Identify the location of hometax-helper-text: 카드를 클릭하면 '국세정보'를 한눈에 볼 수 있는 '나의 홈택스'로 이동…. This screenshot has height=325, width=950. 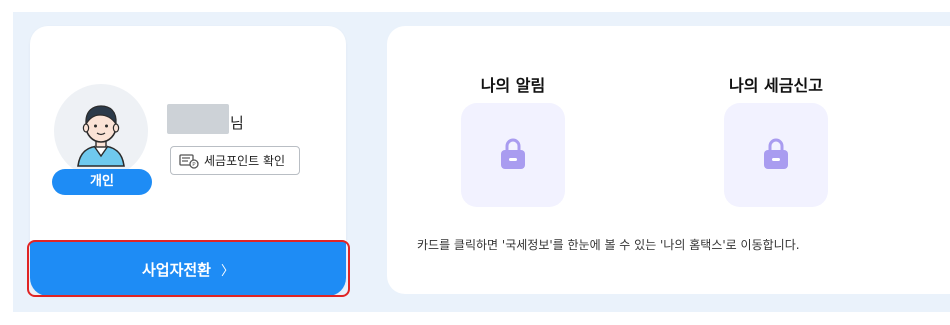
(608, 245).